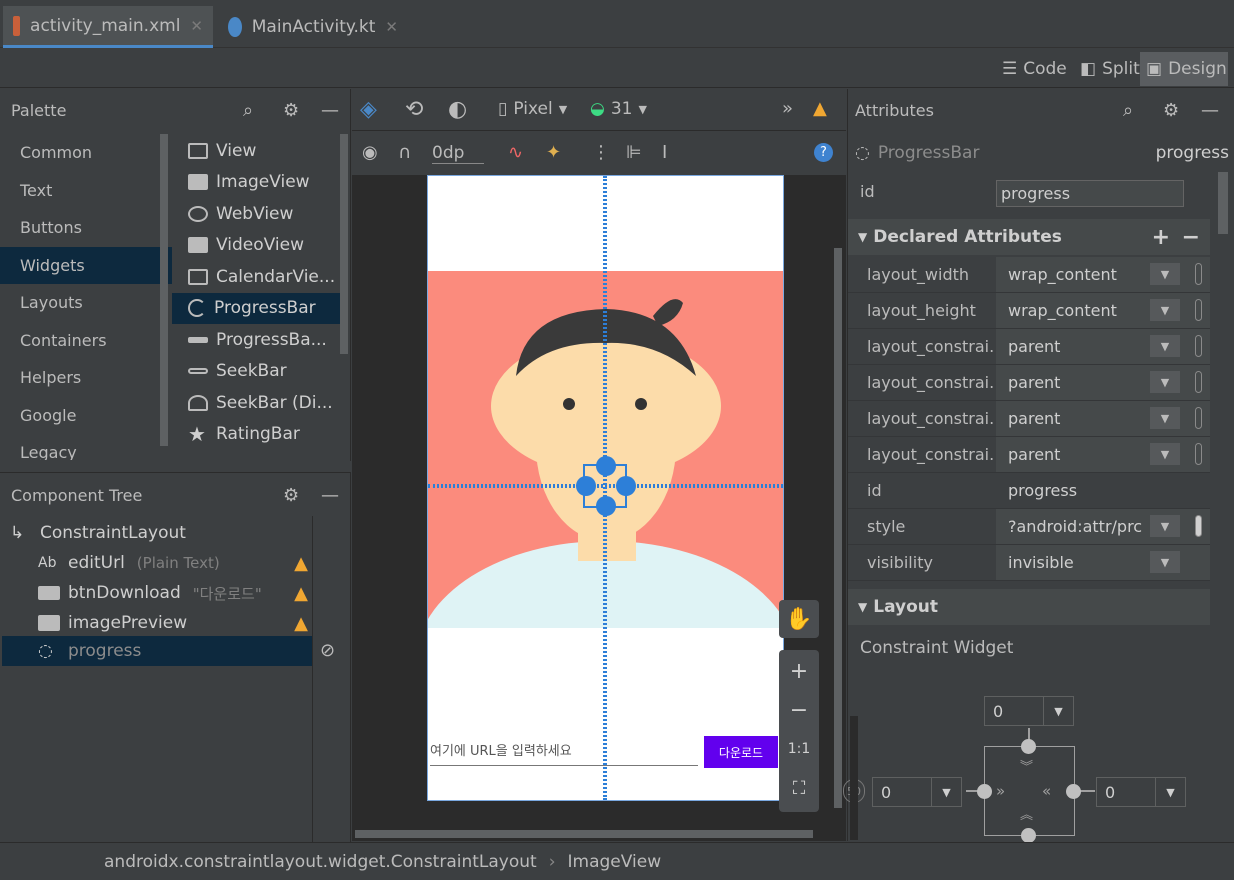 The height and width of the screenshot is (880, 1234). Describe the element at coordinates (256, 214) in the screenshot. I see `palette-item: WebView` at that location.